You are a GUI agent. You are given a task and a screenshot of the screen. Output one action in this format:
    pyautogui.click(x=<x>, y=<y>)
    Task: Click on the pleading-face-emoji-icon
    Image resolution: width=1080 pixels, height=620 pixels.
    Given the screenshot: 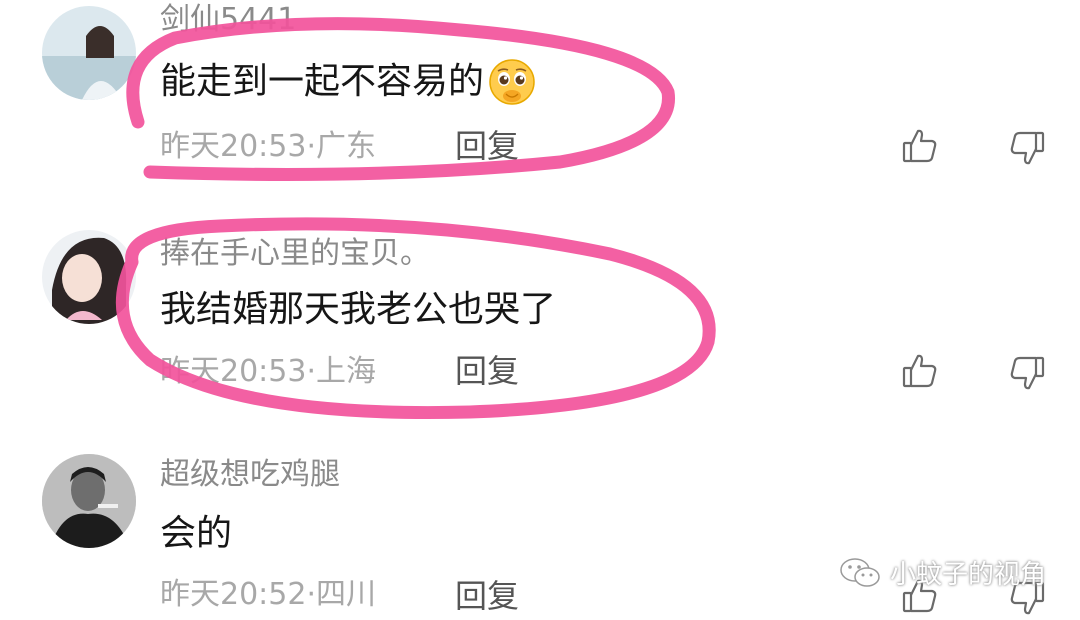 What is the action you would take?
    pyautogui.click(x=512, y=82)
    